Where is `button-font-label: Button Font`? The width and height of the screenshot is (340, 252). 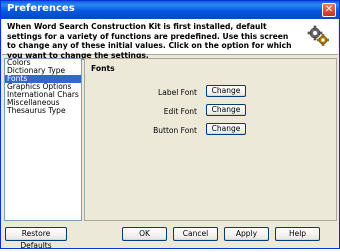 button-font-label: Button Font is located at coordinates (175, 130).